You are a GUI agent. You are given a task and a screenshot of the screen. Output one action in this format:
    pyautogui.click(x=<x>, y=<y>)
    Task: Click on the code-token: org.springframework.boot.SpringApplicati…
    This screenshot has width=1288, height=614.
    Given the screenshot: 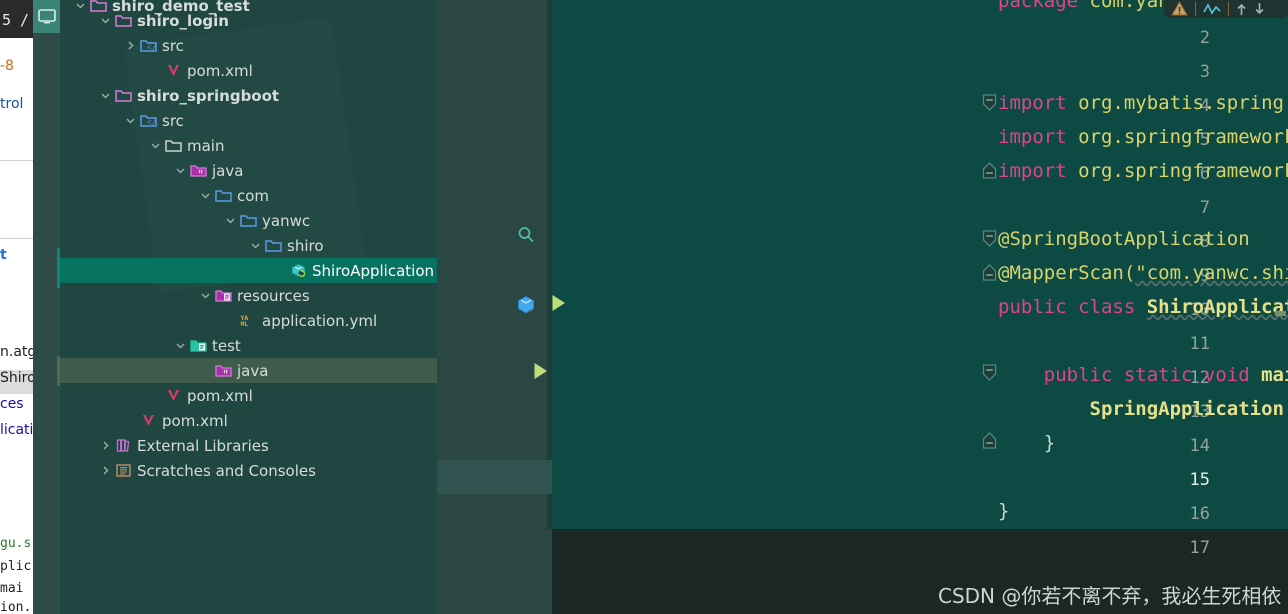 What is the action you would take?
    pyautogui.click(x=1183, y=137)
    